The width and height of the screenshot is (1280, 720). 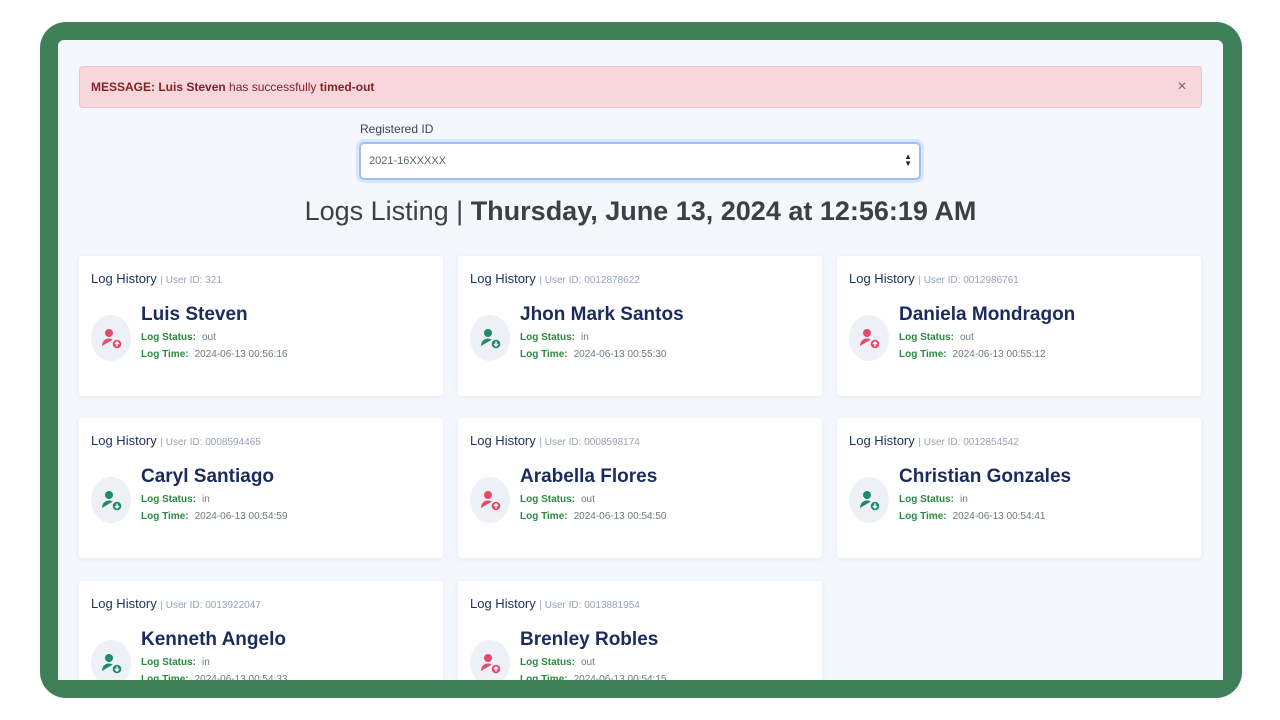 I want to click on log-time-row: Log Time: 2024-06-13 00:56:16, so click(x=214, y=354).